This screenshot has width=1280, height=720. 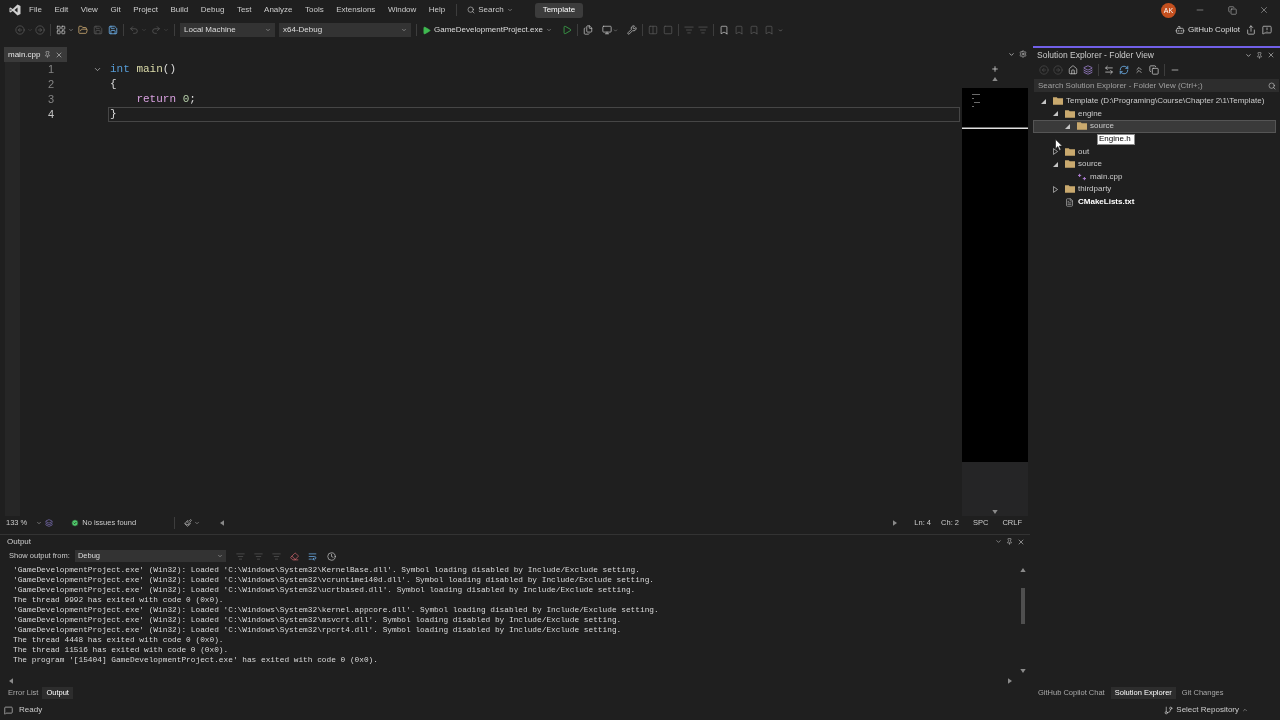 What do you see at coordinates (227, 30) in the screenshot?
I see `target-dropdown: Local Machine` at bounding box center [227, 30].